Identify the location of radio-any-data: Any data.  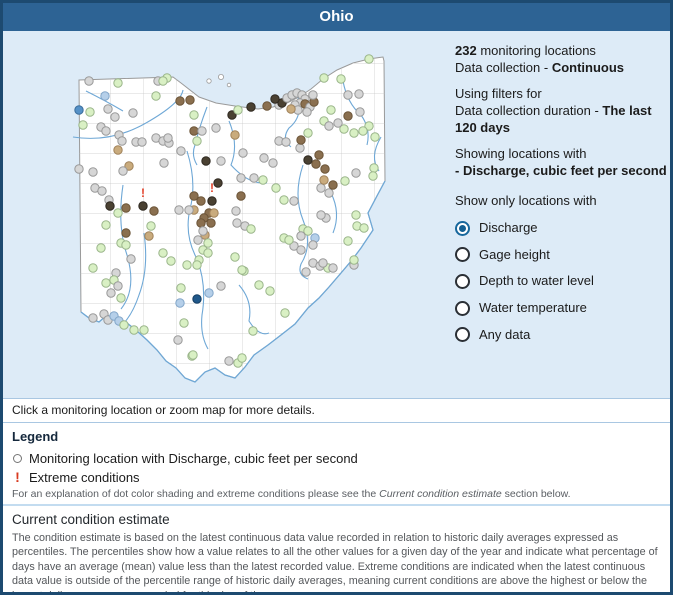
(561, 335).